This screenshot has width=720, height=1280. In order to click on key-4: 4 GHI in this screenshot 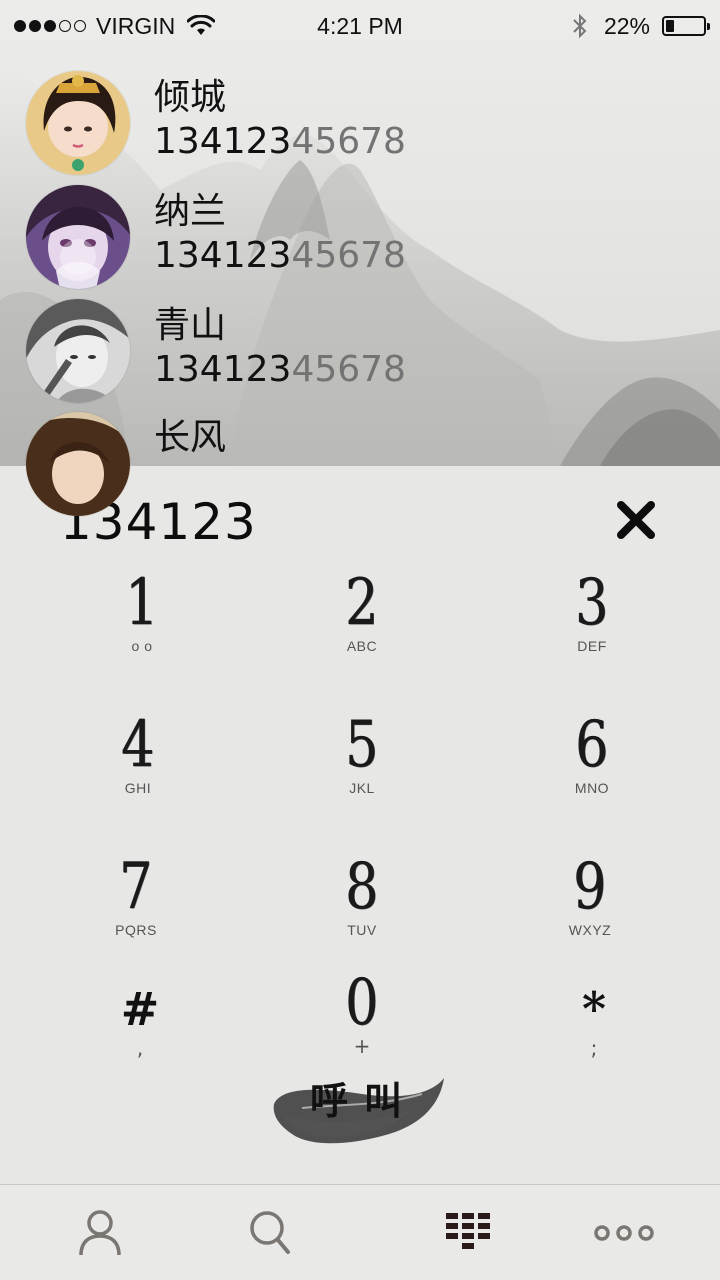, I will do `click(138, 767)`.